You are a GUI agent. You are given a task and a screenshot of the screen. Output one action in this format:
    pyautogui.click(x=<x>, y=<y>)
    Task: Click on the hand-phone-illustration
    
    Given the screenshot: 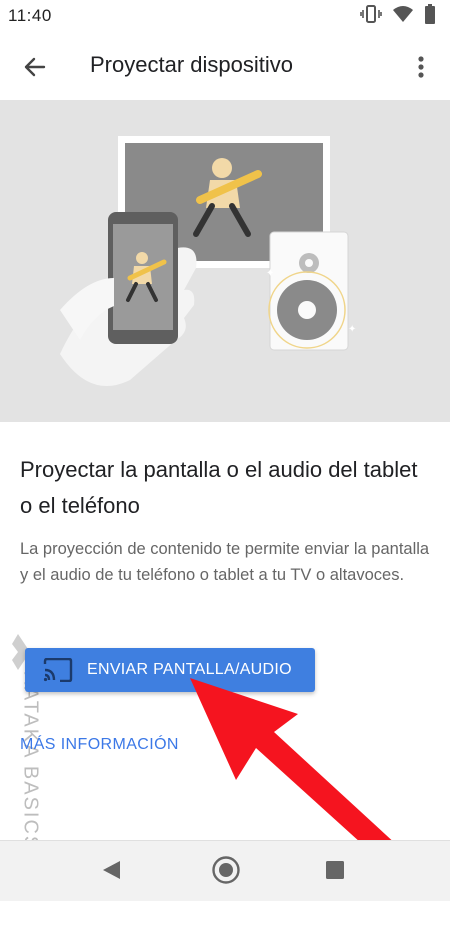 What is the action you would take?
    pyautogui.click(x=128, y=299)
    